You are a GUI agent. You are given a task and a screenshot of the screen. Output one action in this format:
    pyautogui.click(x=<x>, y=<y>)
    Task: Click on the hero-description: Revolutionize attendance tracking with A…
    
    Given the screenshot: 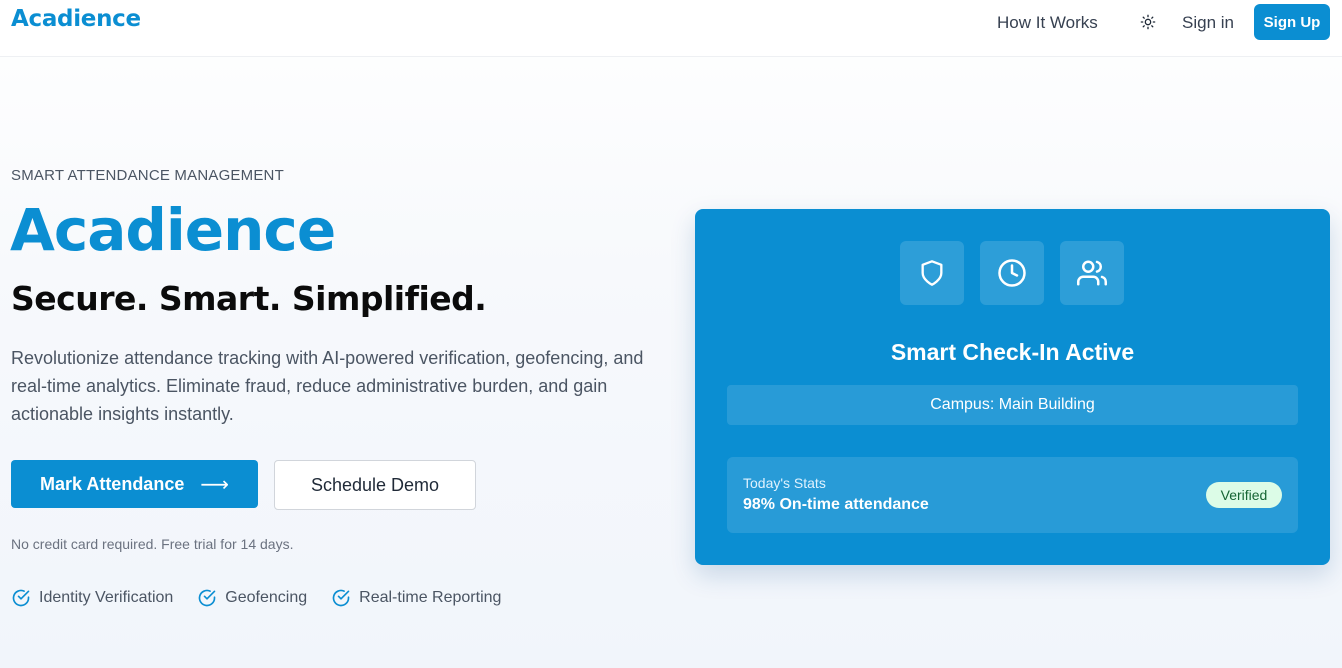 What is the action you would take?
    pyautogui.click(x=327, y=386)
    